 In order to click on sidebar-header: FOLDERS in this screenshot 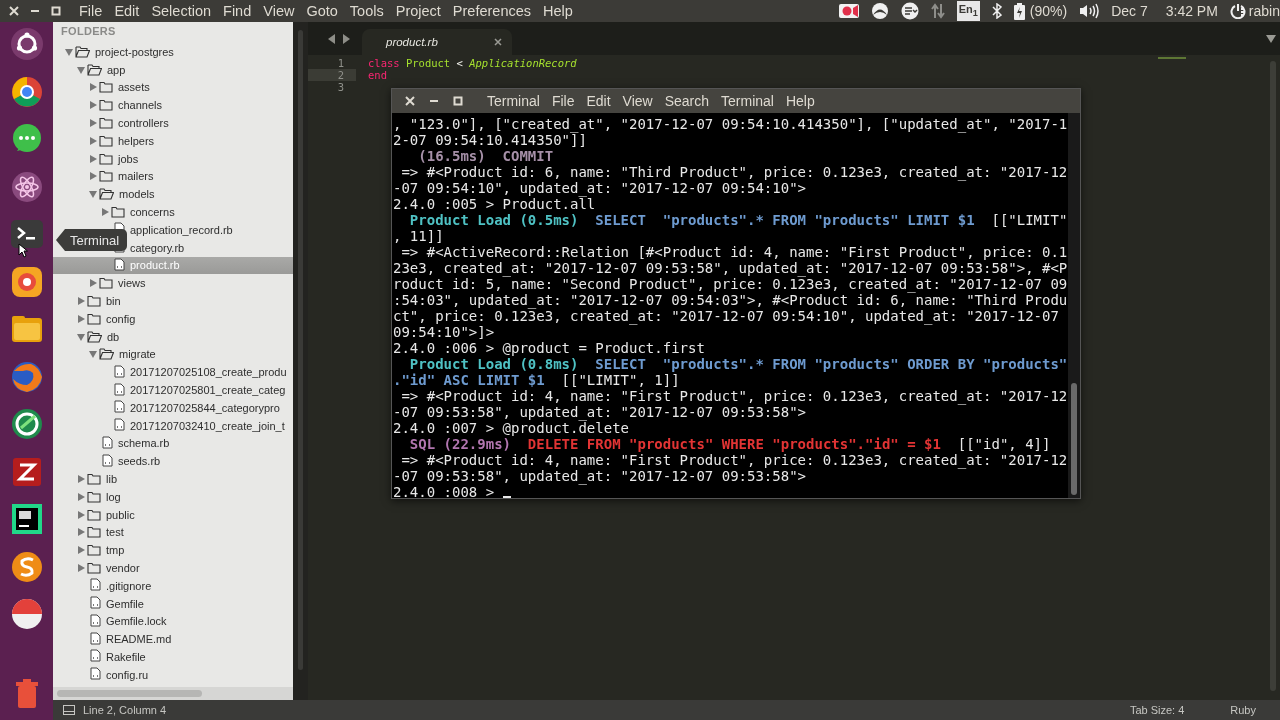, I will do `click(88, 31)`.